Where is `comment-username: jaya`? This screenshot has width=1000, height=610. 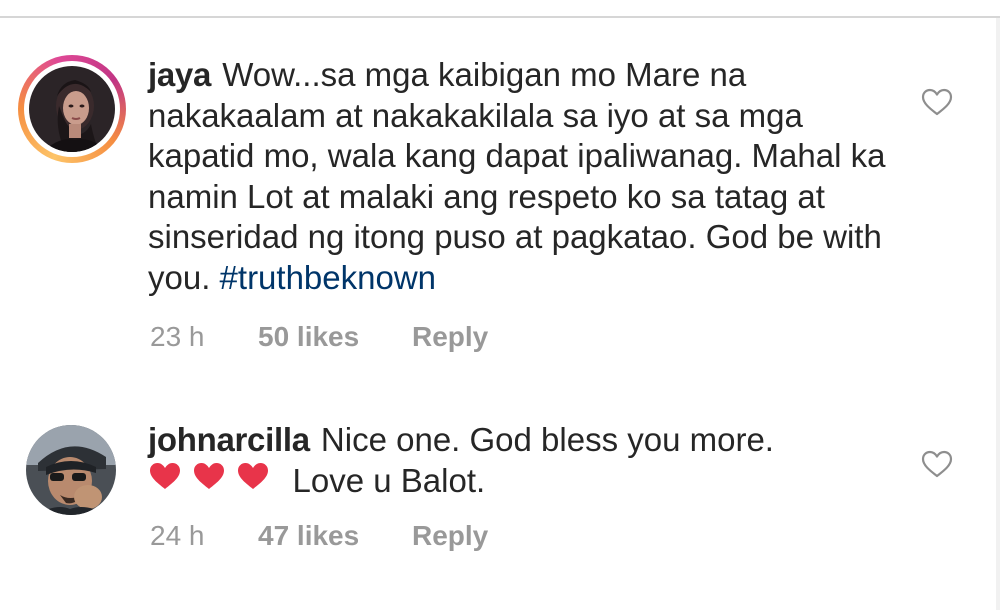 comment-username: jaya is located at coordinates (179, 74).